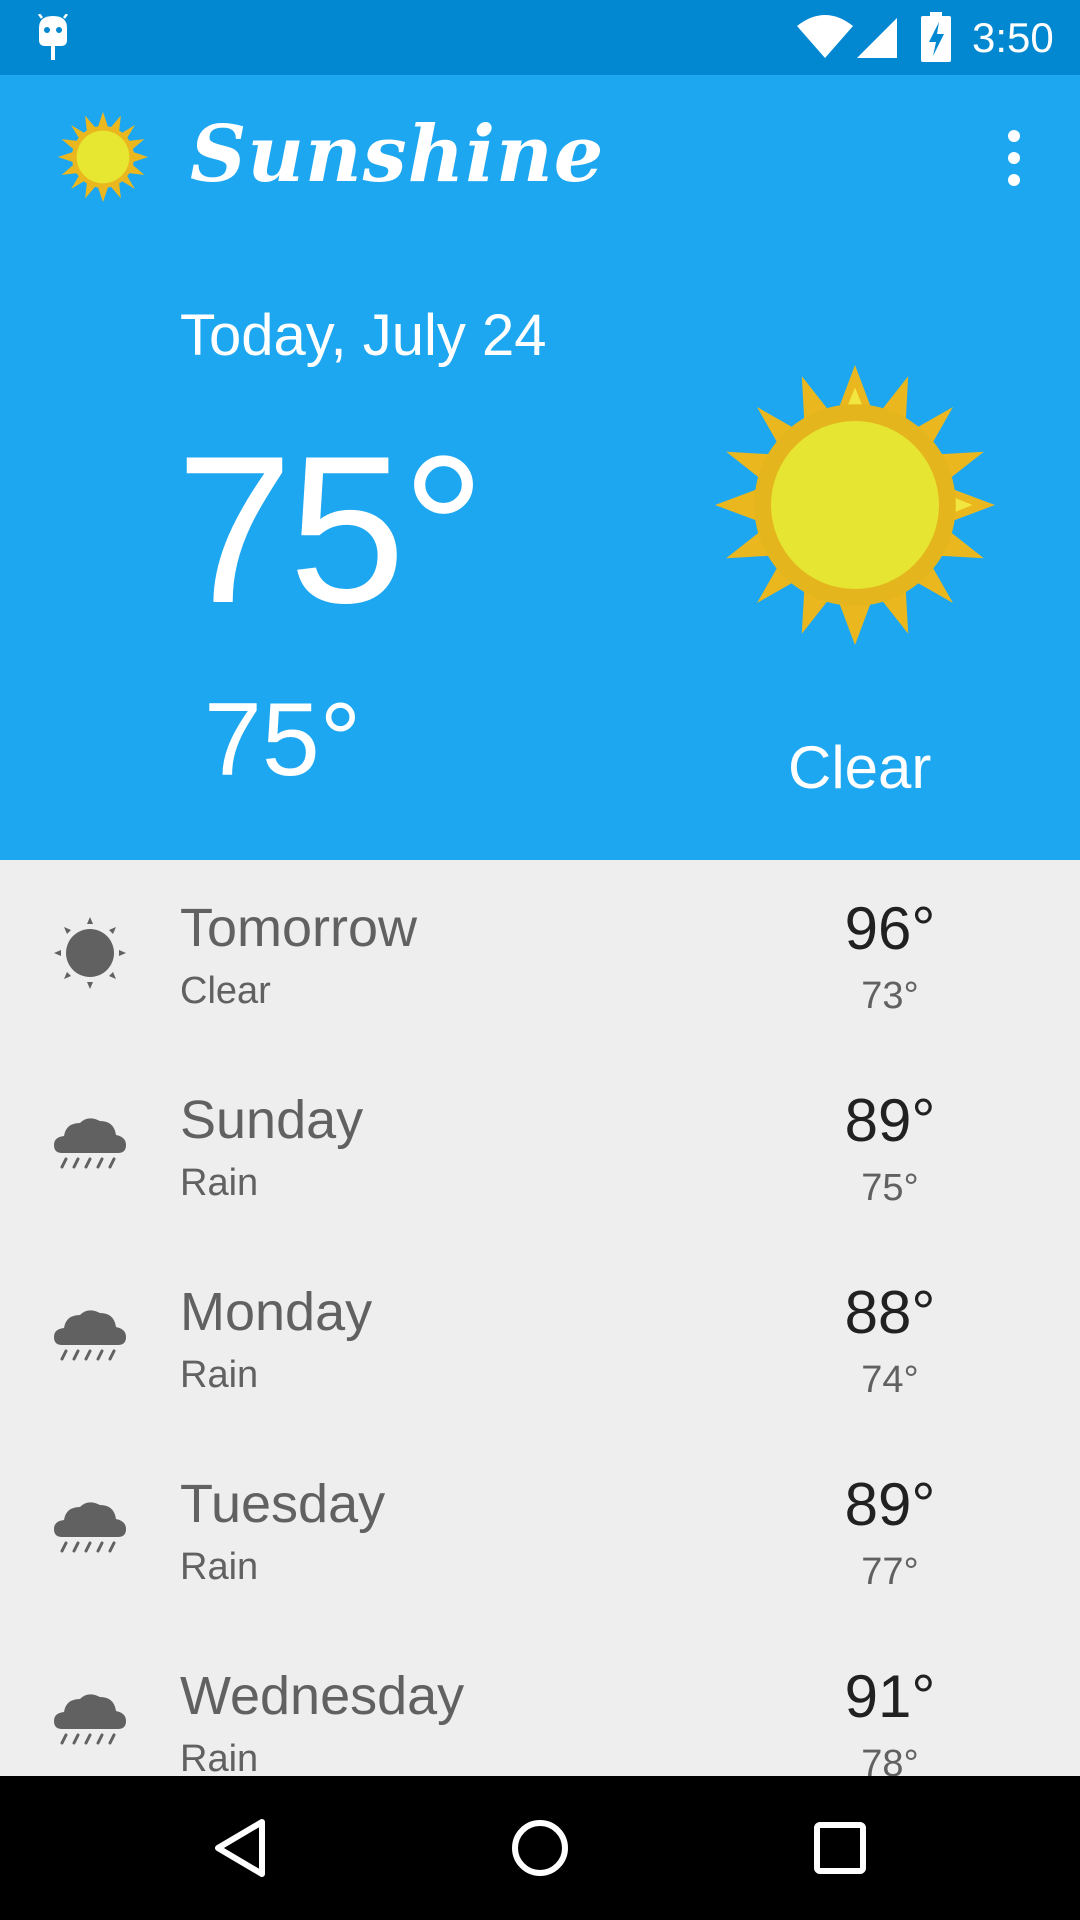 The width and height of the screenshot is (1080, 1920). What do you see at coordinates (890, 1312) in the screenshot?
I see `forecast-high: 88°` at bounding box center [890, 1312].